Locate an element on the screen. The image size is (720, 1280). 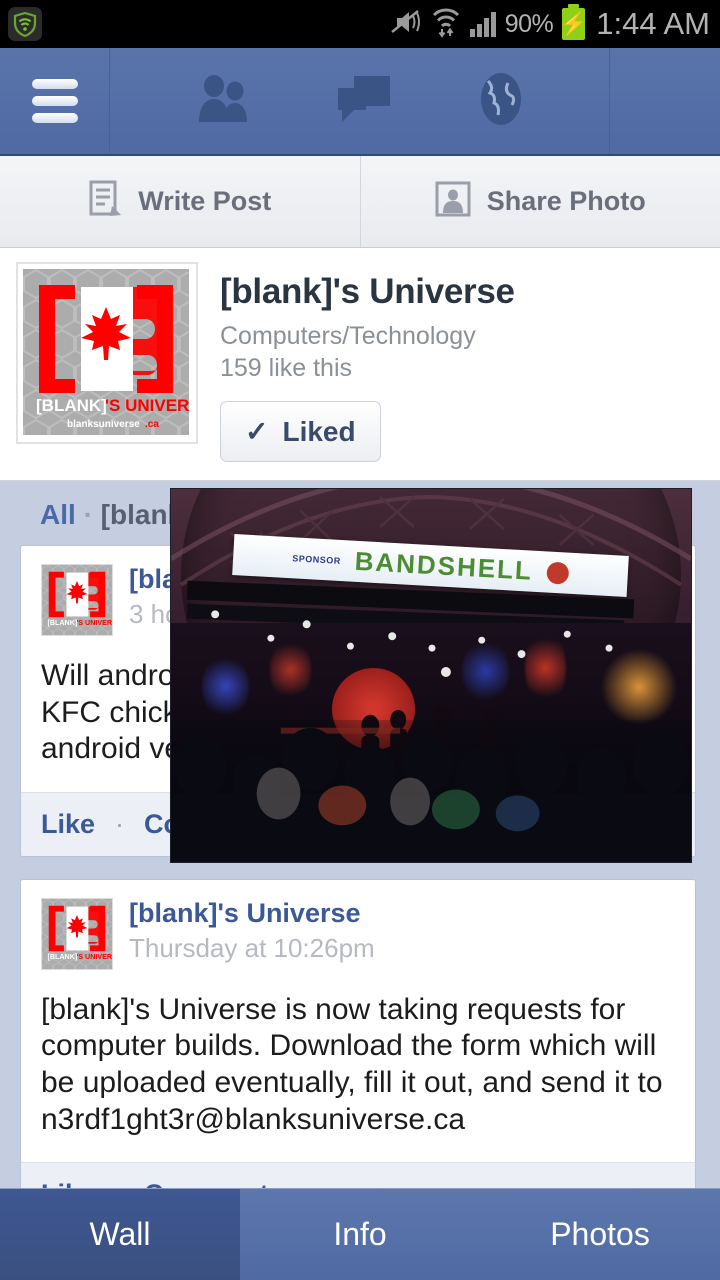
svg-text: .ca is located at coordinates (152, 424).